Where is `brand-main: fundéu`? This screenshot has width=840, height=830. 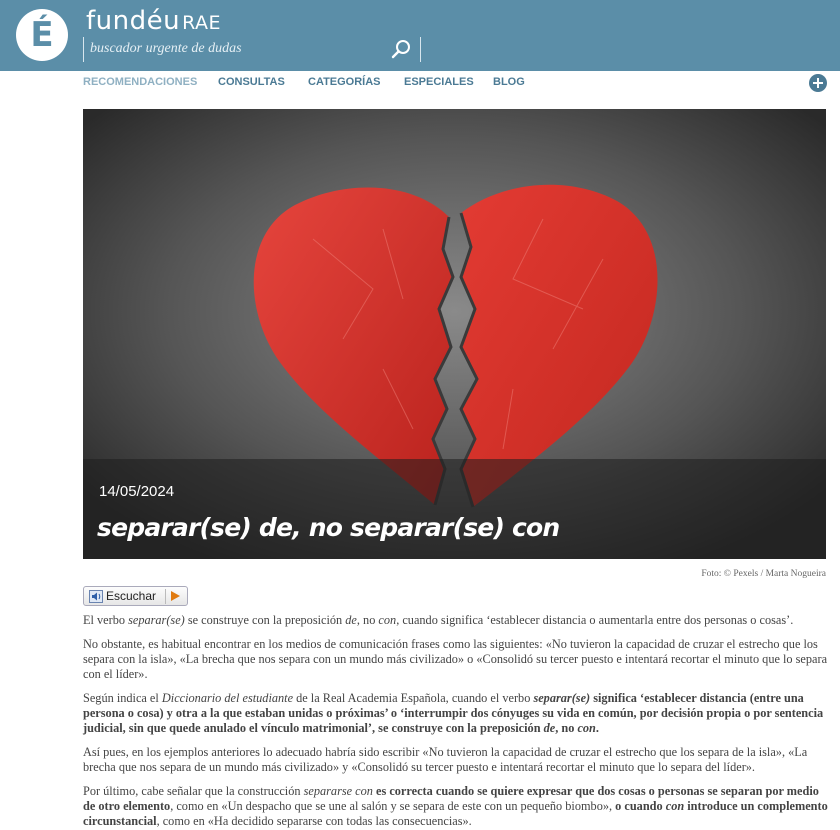
brand-main: fundéu is located at coordinates (133, 21).